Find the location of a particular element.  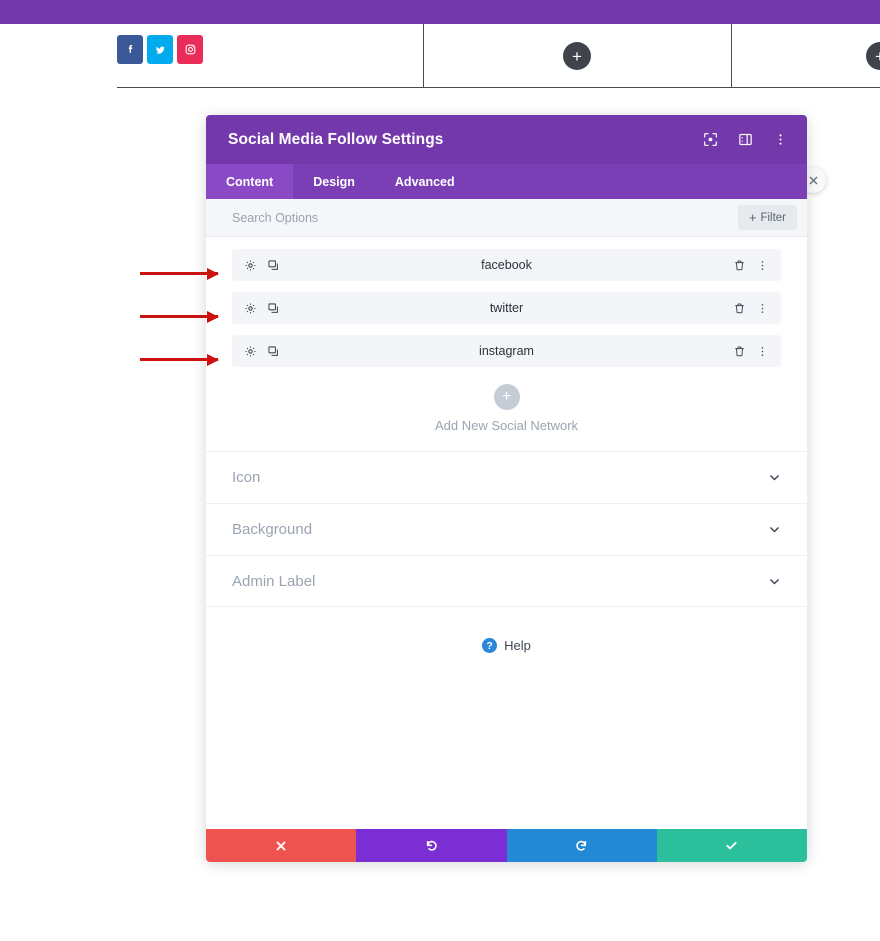

instagram-icon is located at coordinates (190, 49).